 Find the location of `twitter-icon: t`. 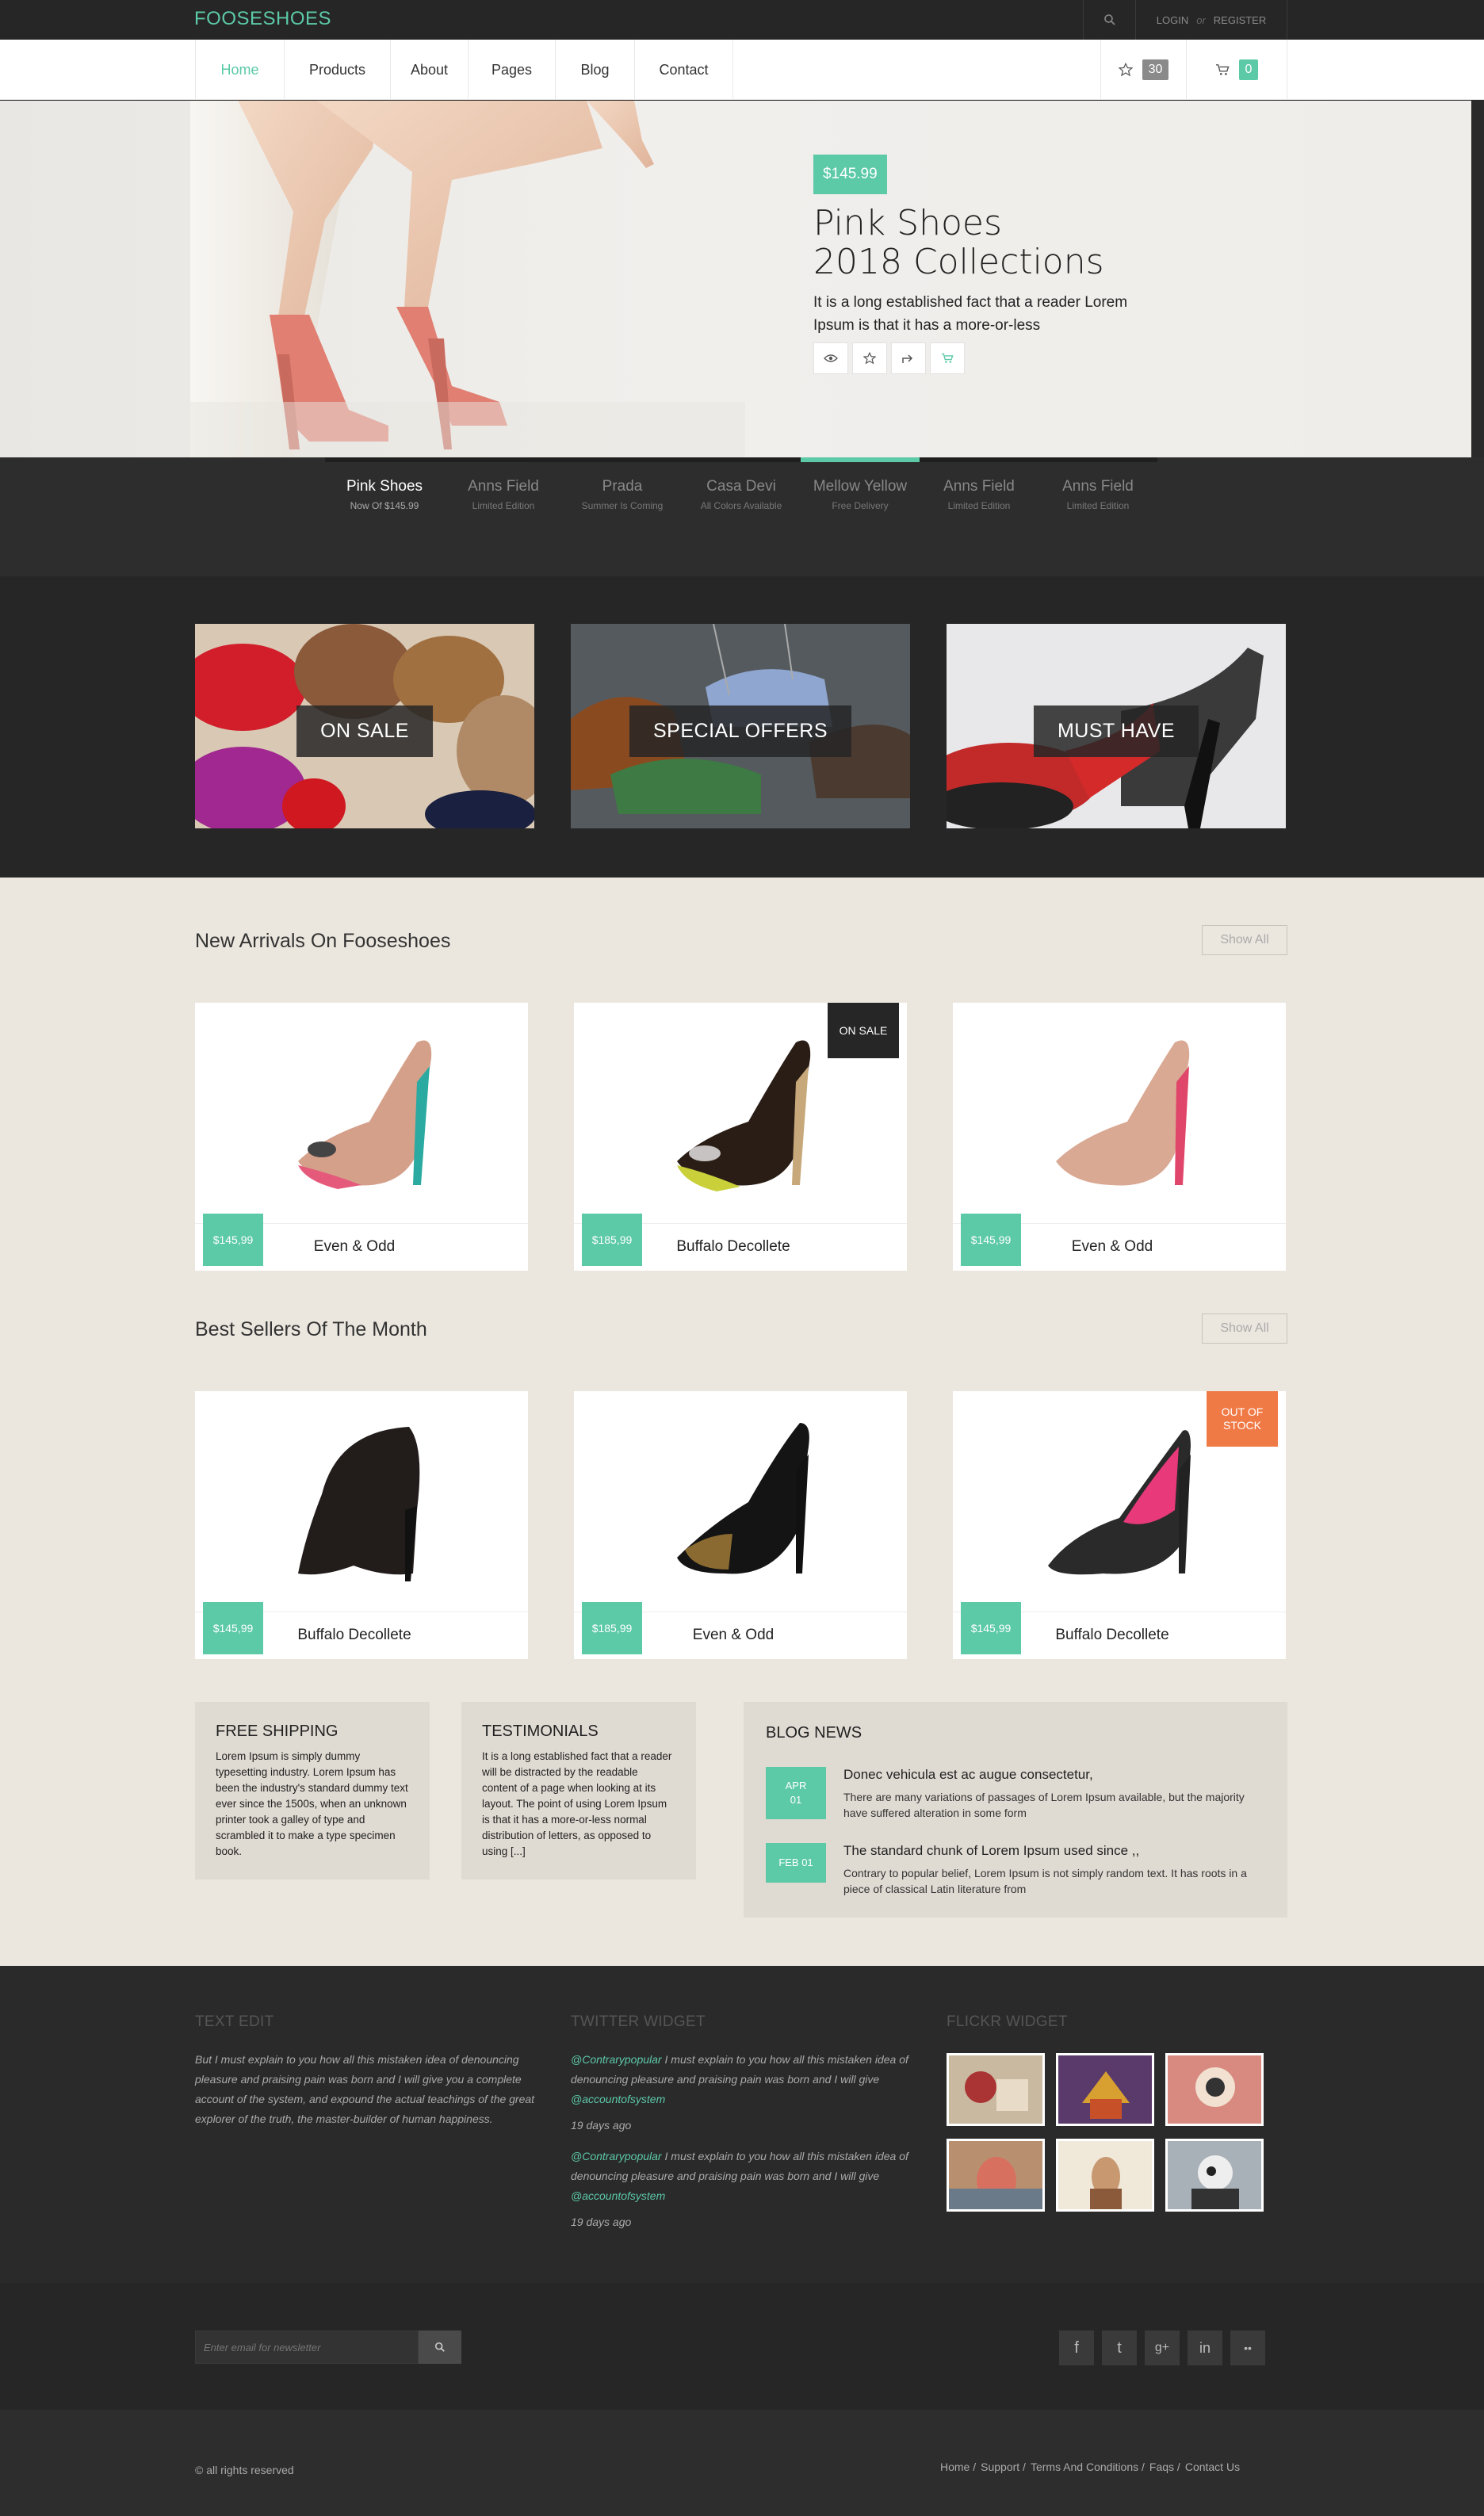

twitter-icon: t is located at coordinates (1119, 2348).